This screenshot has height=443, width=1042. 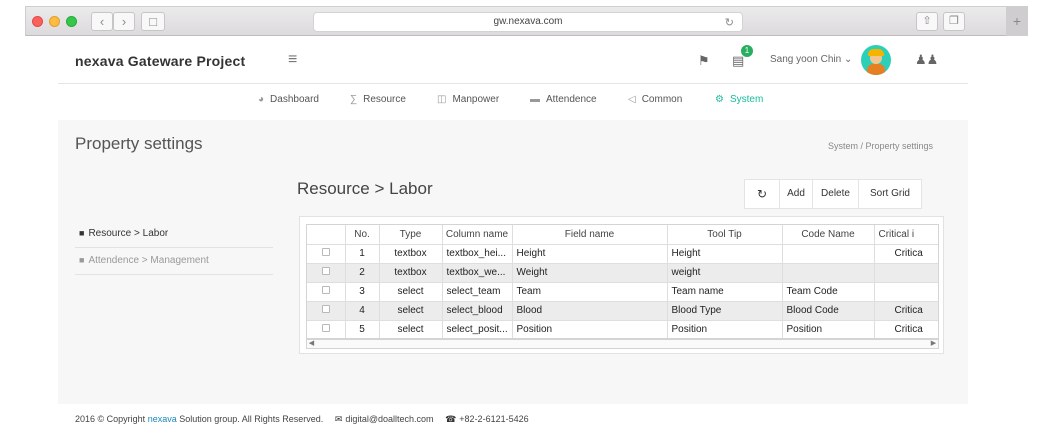 I want to click on cell-critical: Critica, so click(x=906, y=254).